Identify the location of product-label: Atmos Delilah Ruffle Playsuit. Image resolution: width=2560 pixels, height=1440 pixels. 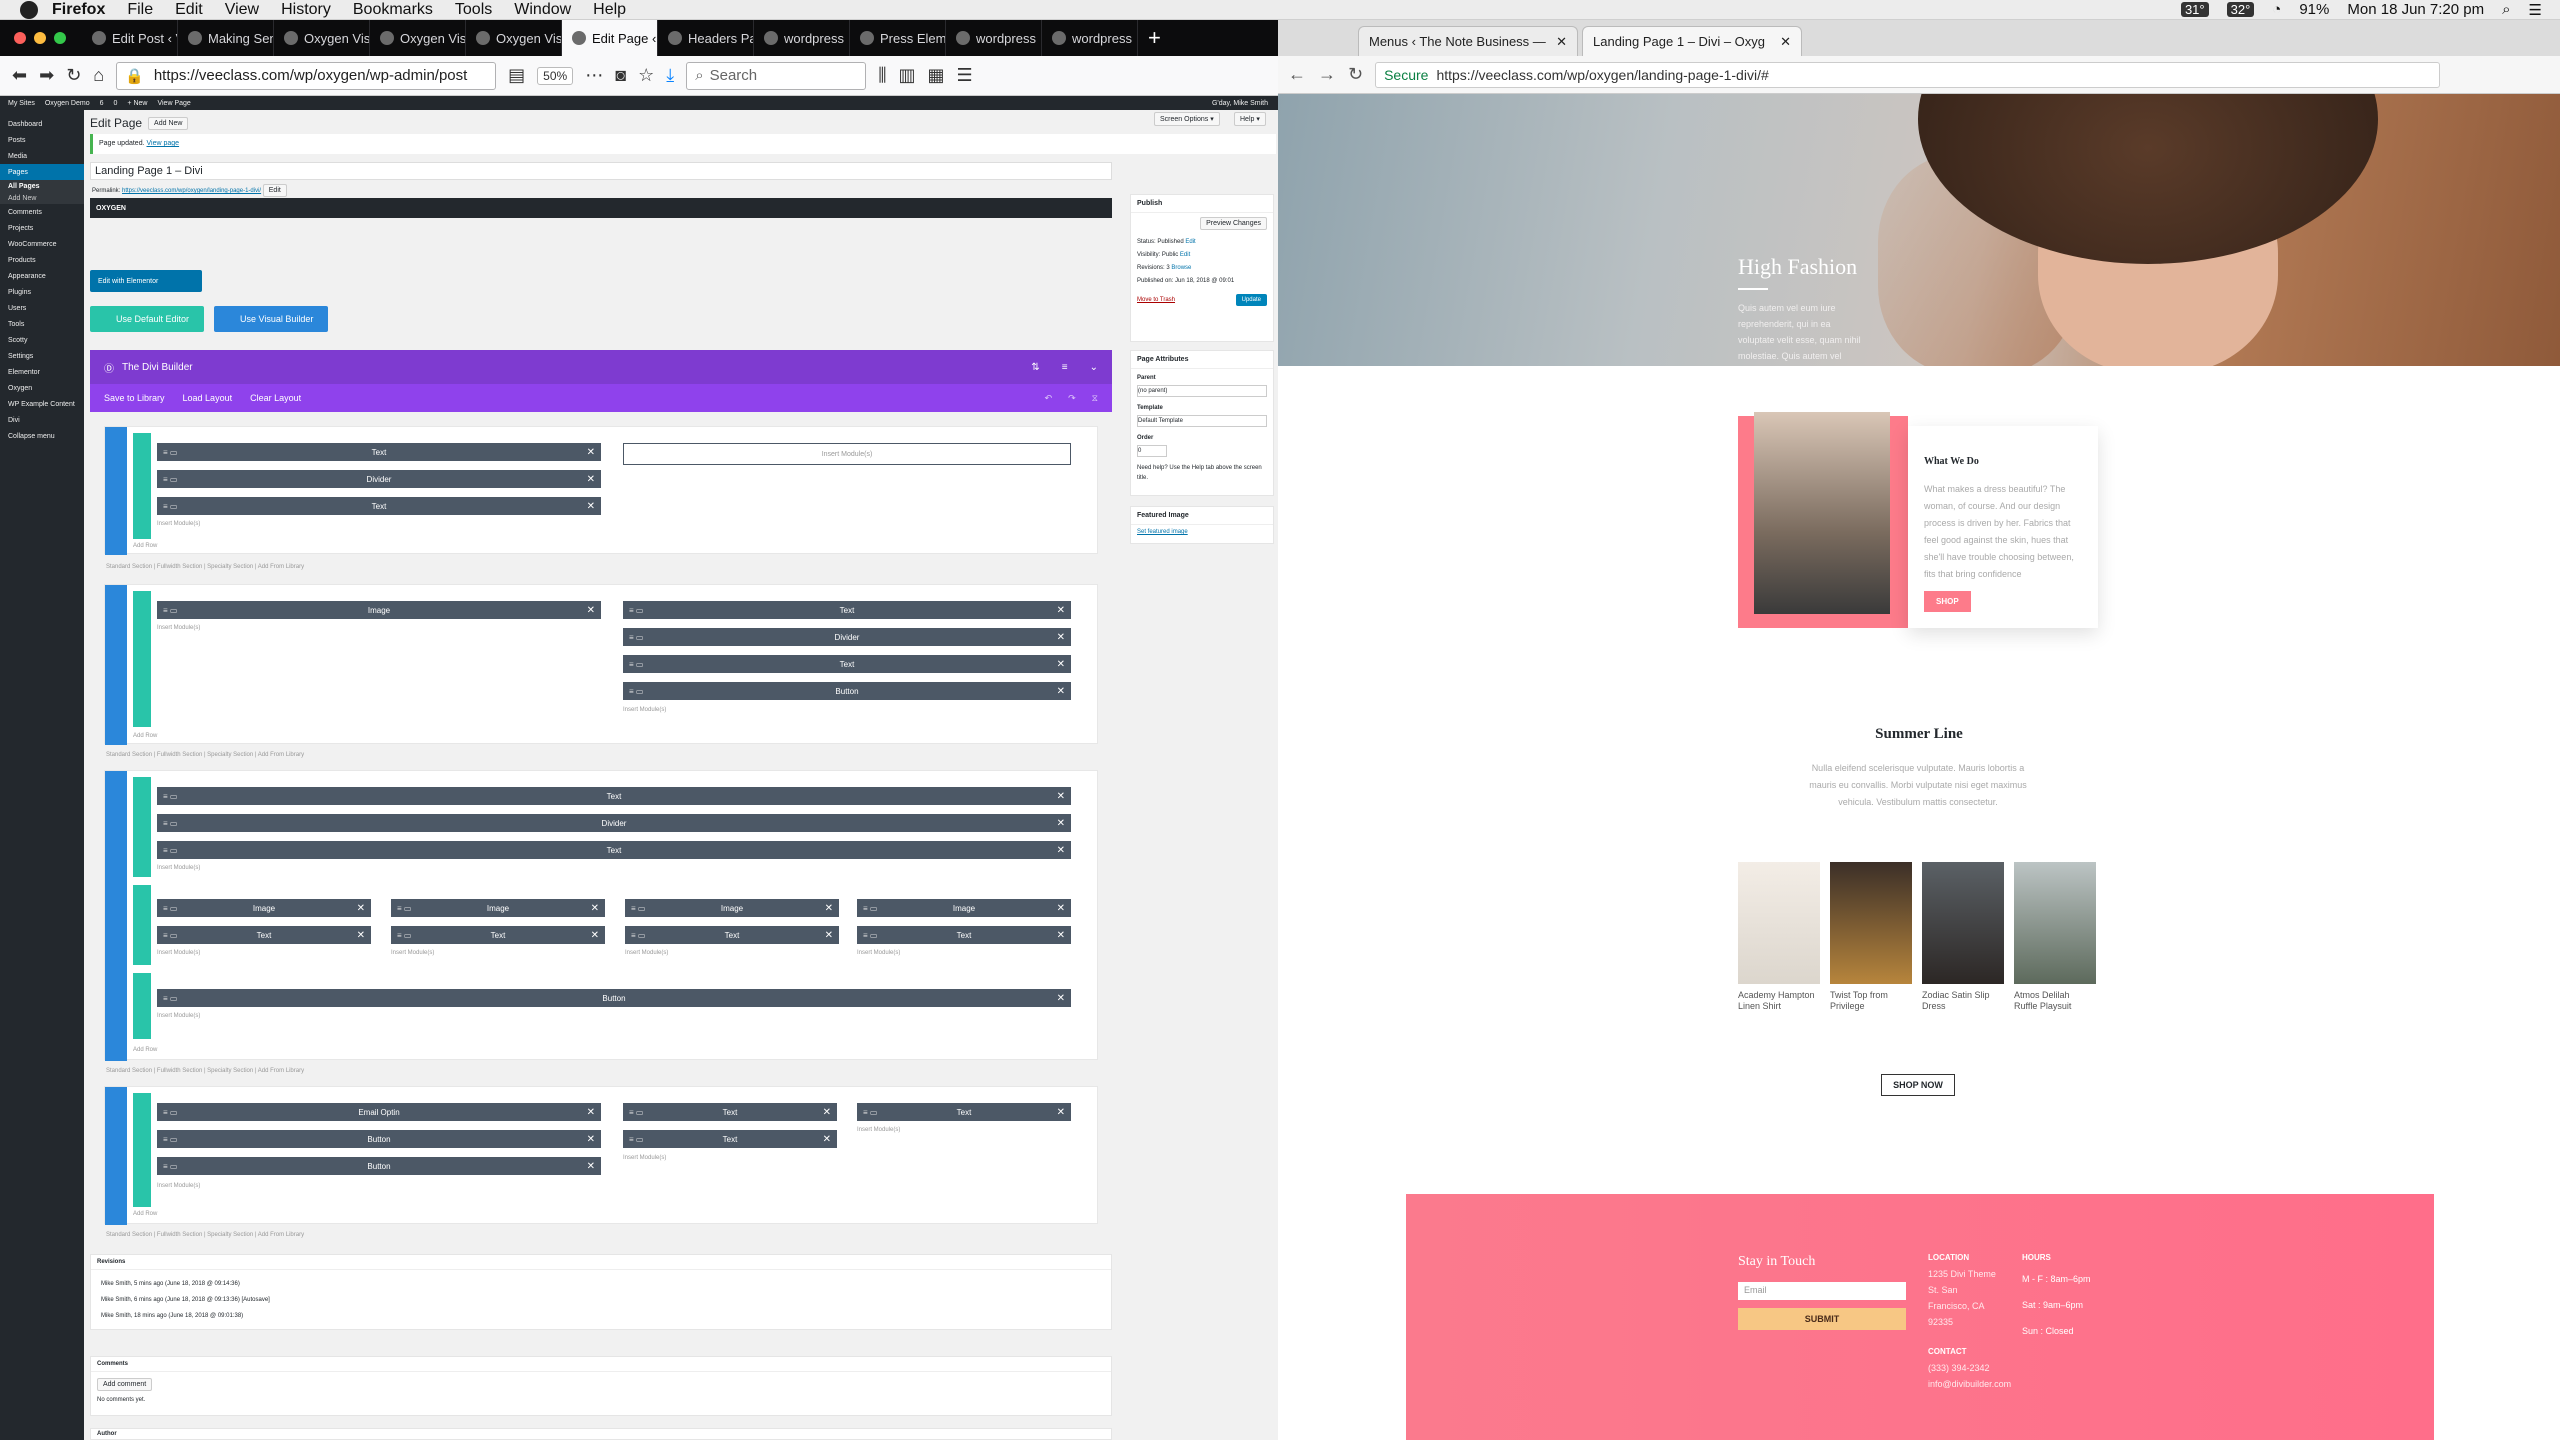
(2054, 1001).